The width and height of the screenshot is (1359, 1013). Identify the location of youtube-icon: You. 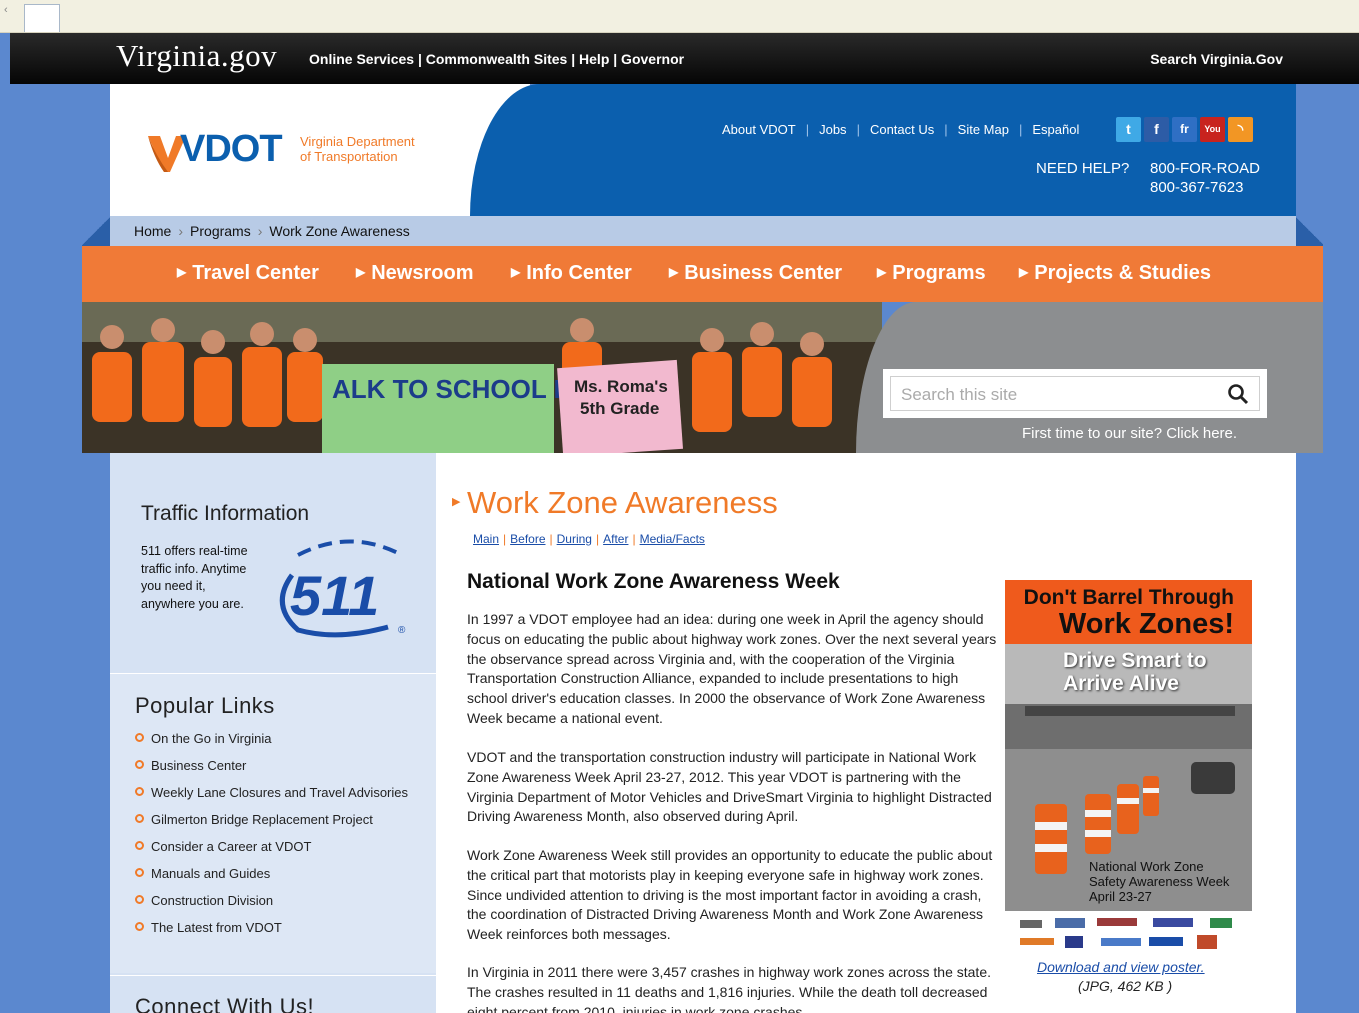
(1212, 129).